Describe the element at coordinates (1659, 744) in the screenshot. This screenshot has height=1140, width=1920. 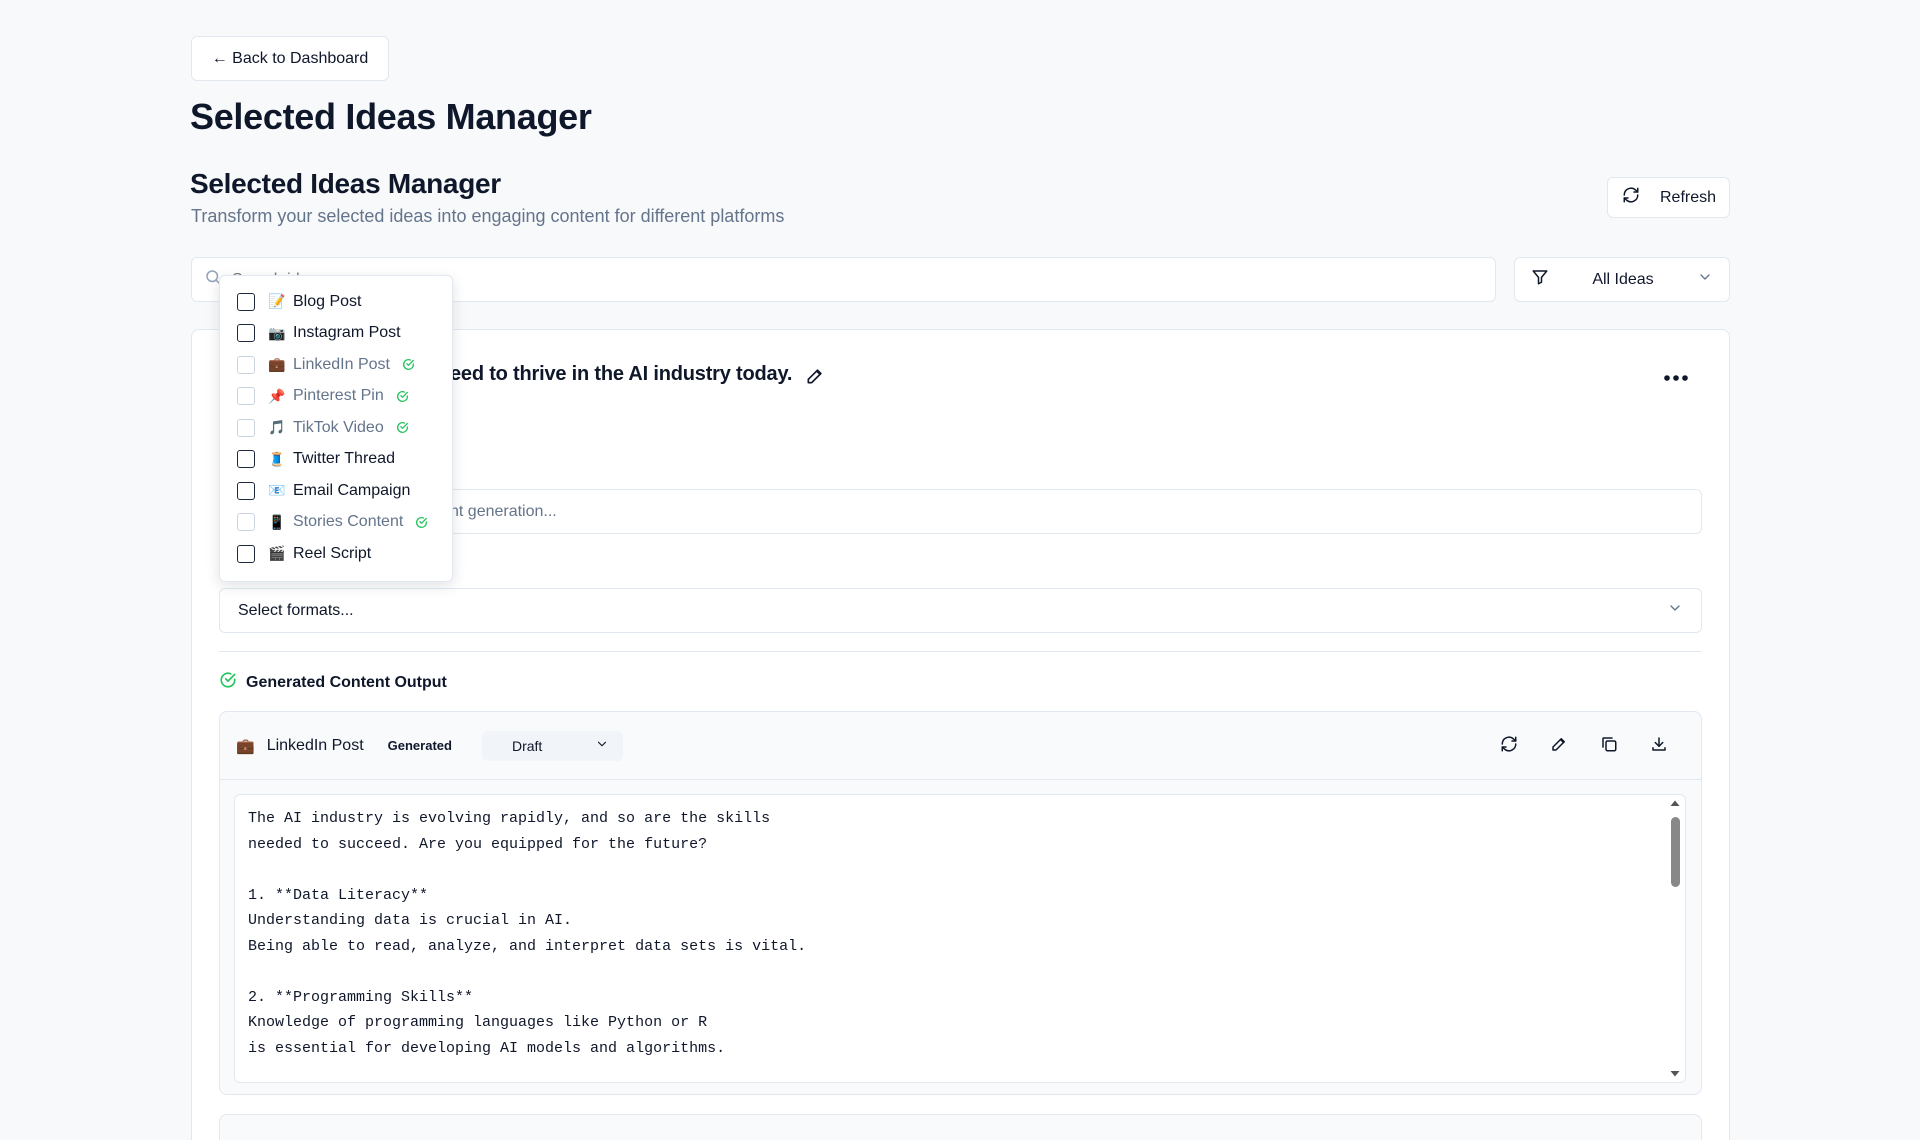
I see `download-icon` at that location.